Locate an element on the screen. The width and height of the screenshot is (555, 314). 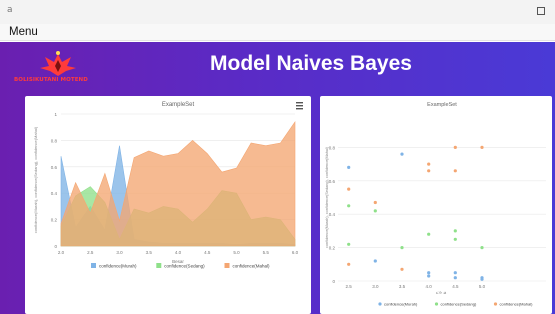
hamburger-menu-icon is located at coordinates (299, 106).